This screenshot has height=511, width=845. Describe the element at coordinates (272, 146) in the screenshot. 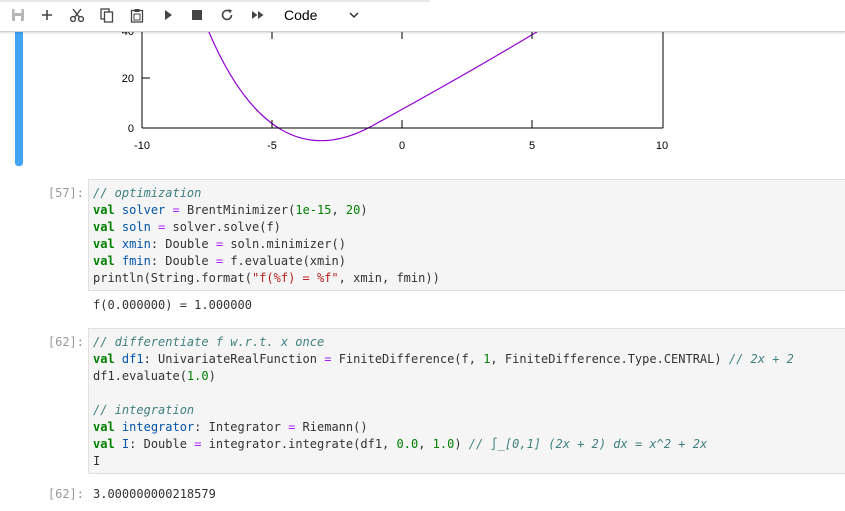

I see `x-tick-label: -5` at that location.